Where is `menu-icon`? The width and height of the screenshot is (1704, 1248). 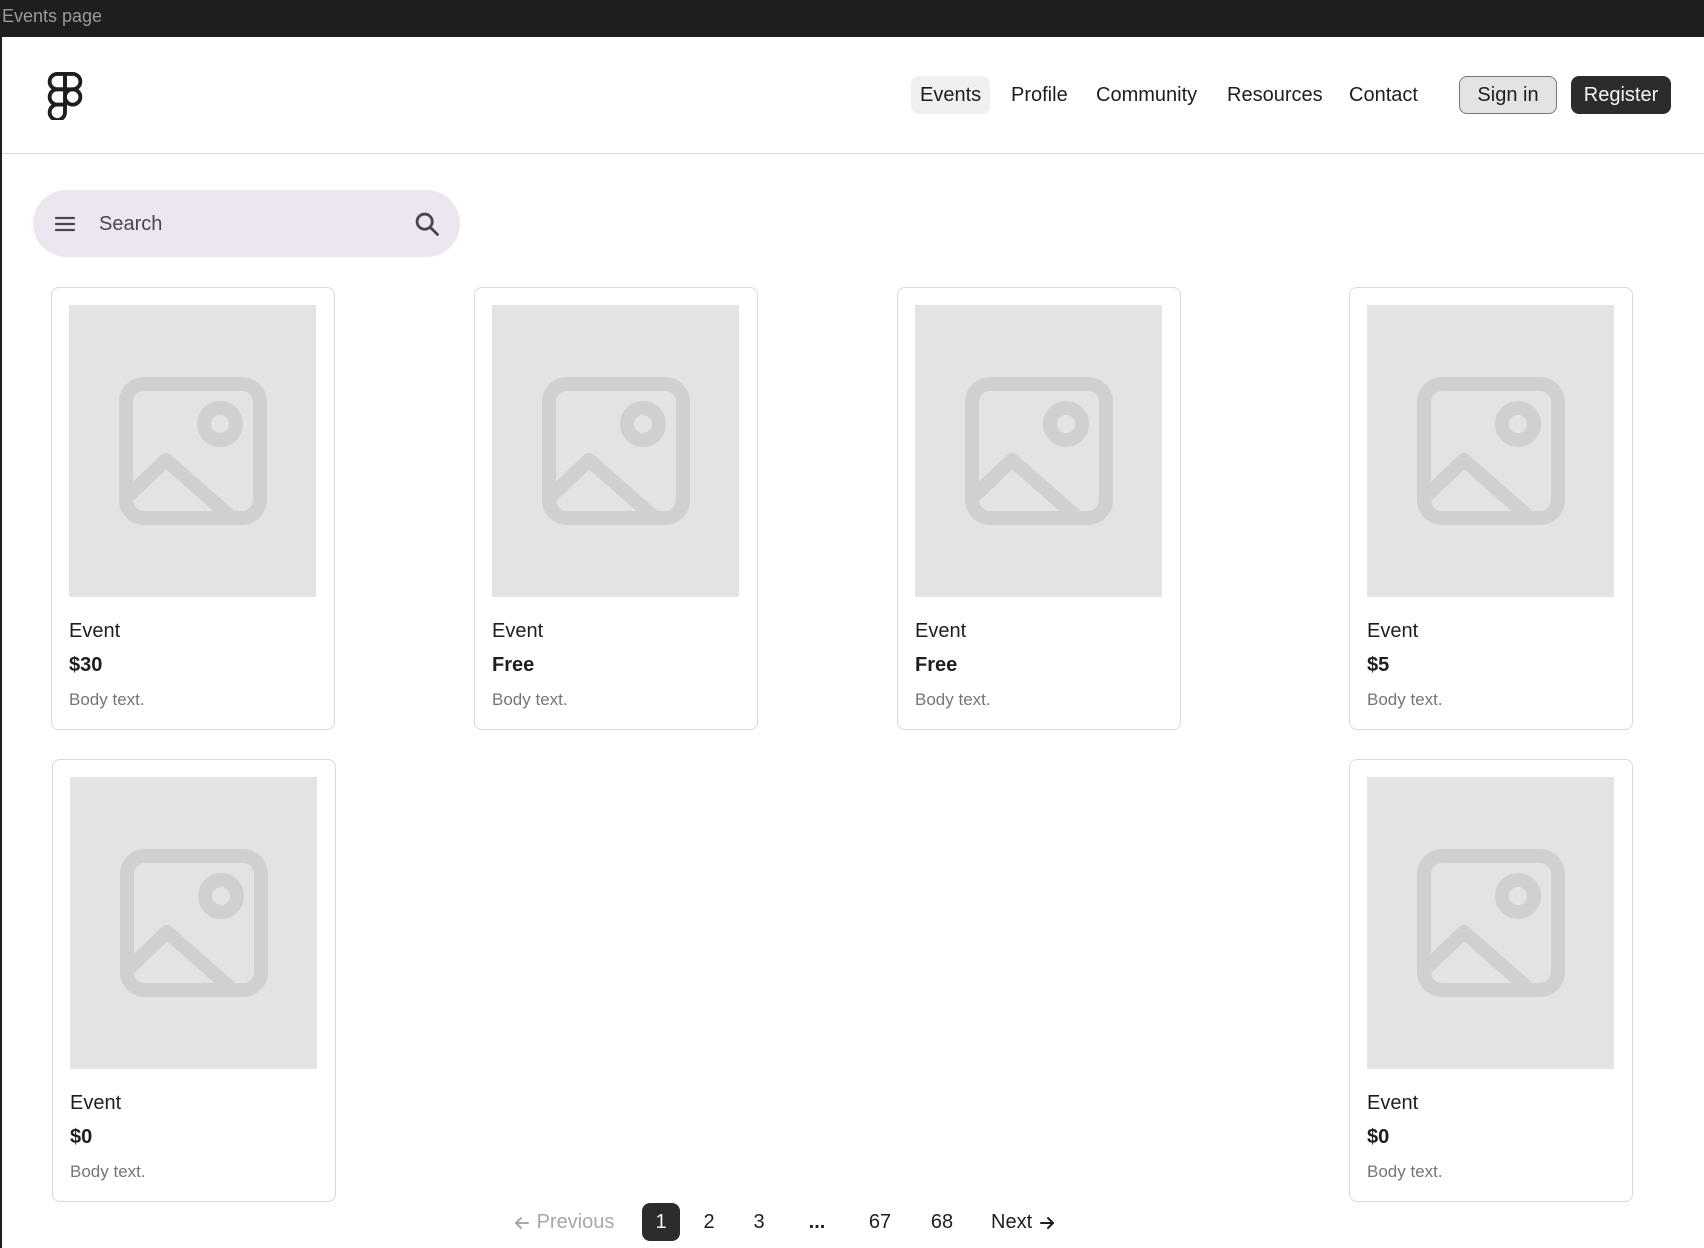 menu-icon is located at coordinates (65, 224).